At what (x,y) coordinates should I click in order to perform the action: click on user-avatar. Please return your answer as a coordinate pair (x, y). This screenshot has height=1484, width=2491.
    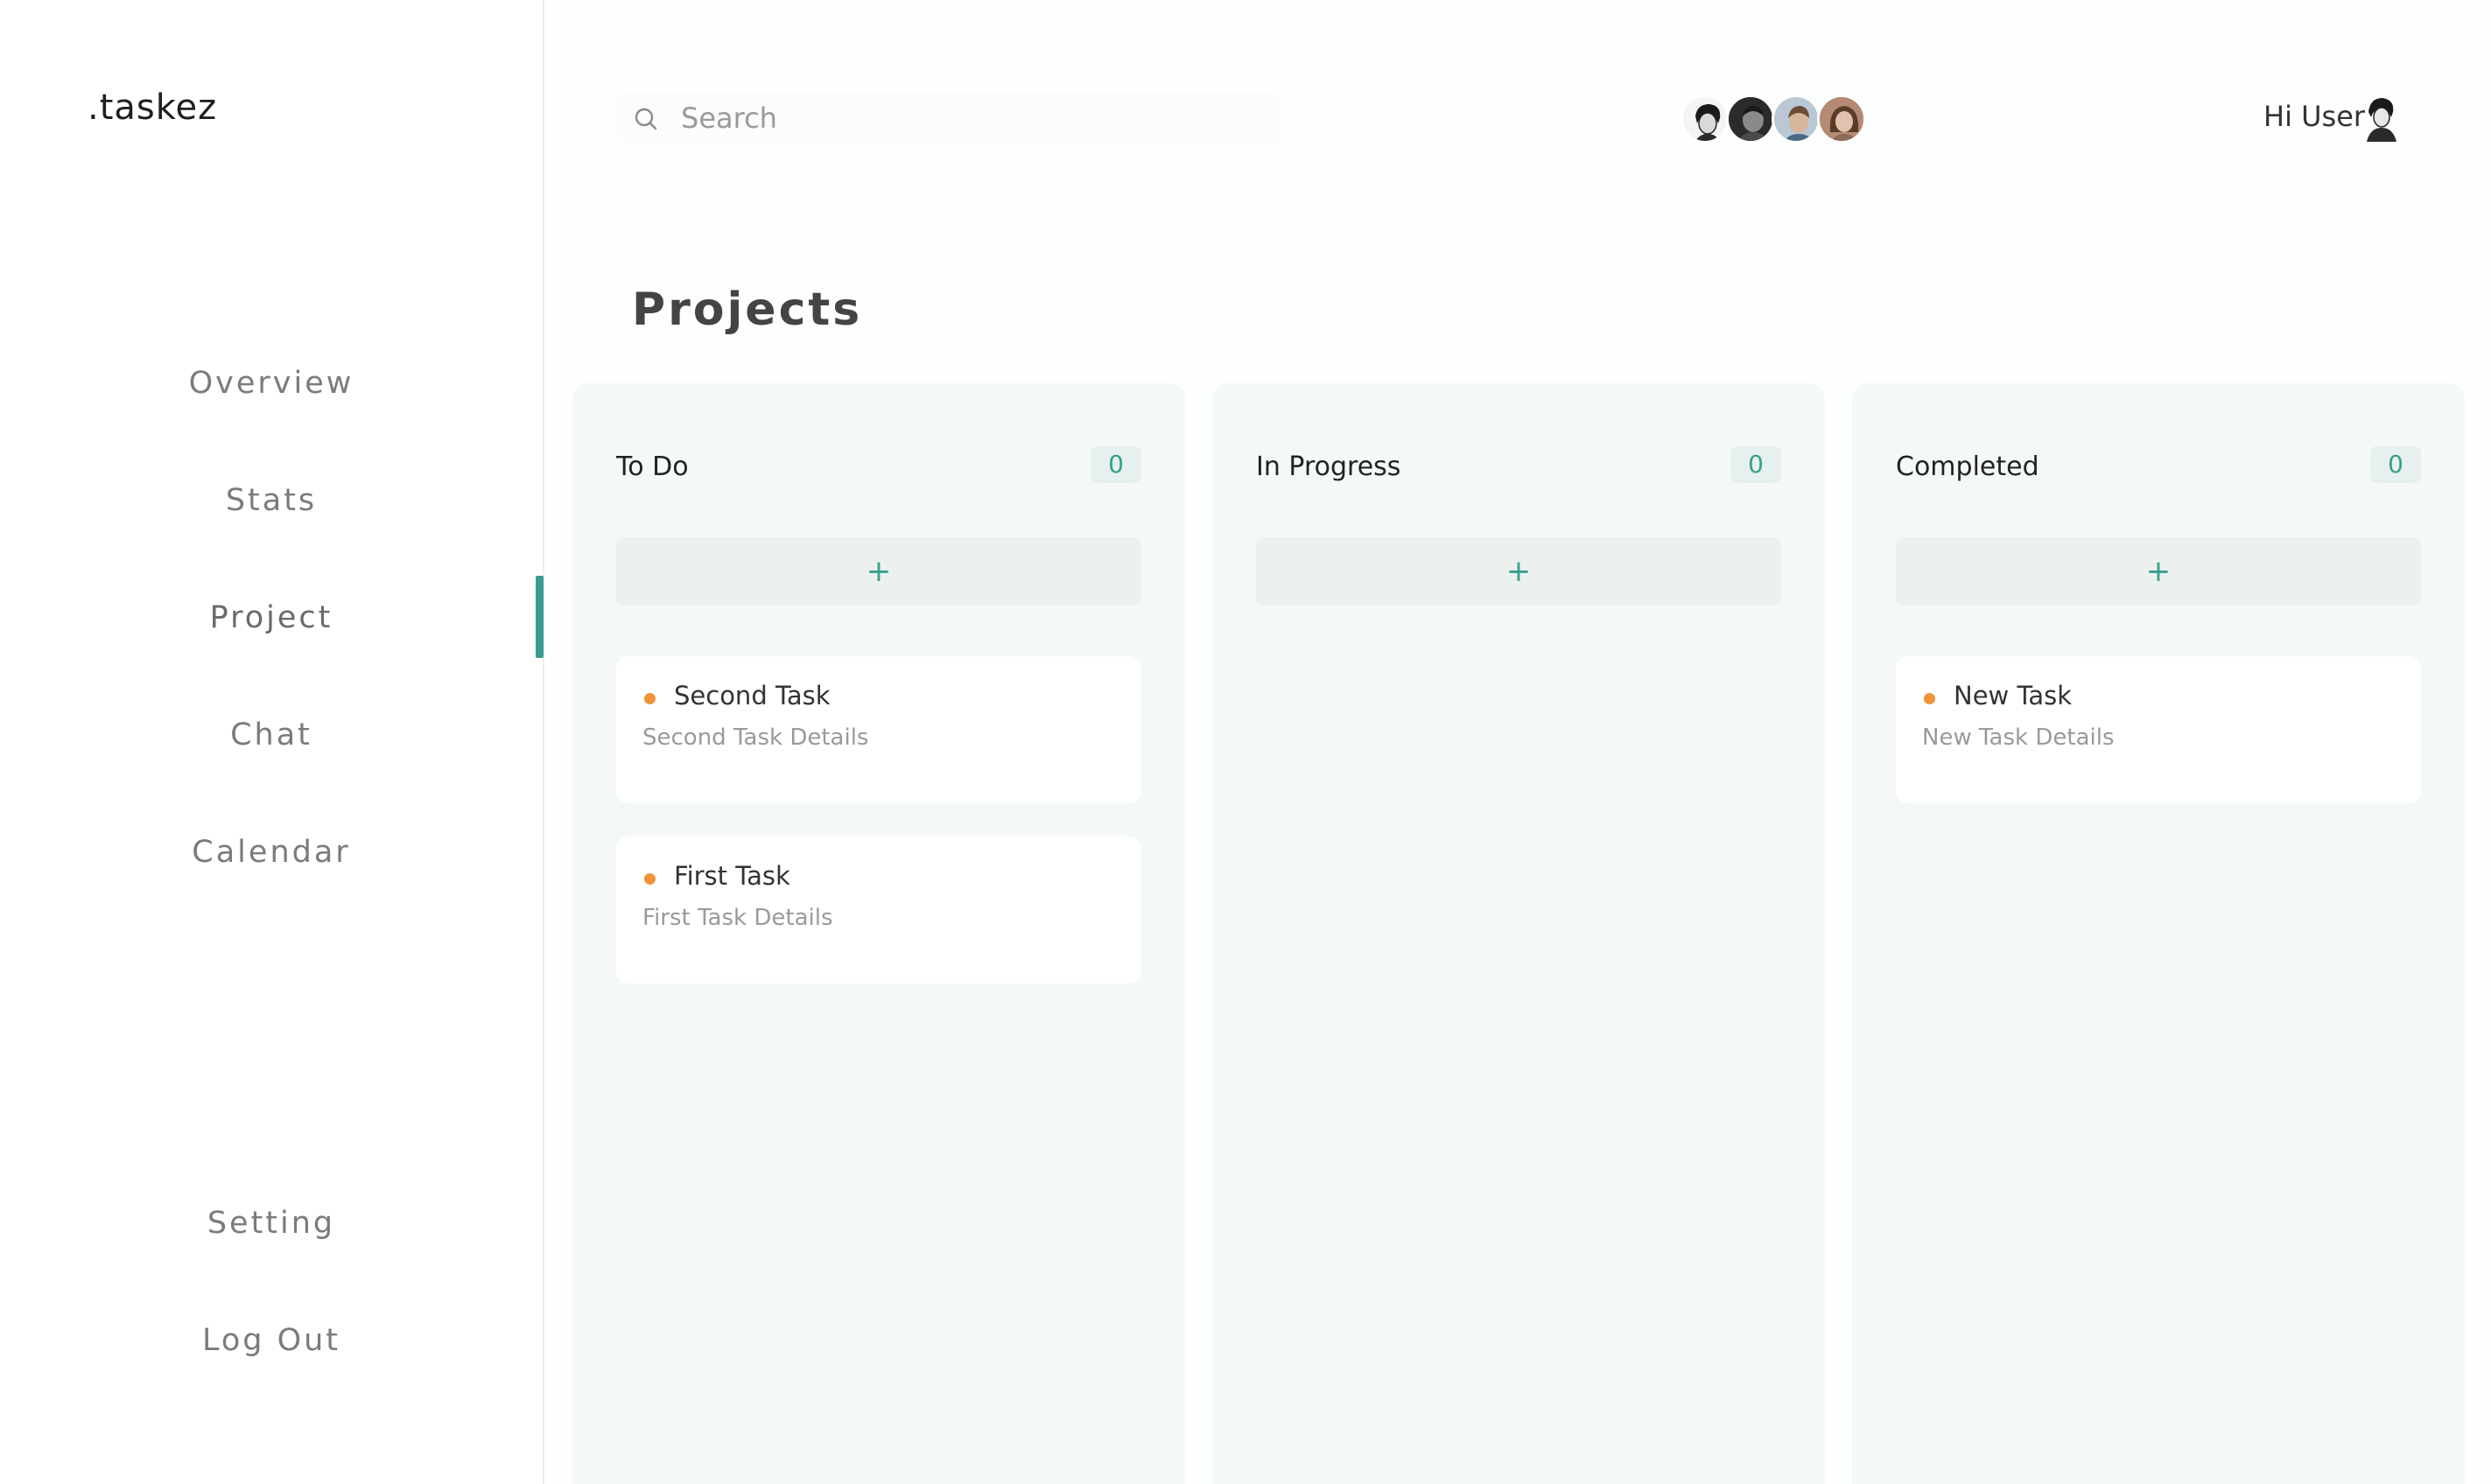
    Looking at the image, I should click on (2381, 117).